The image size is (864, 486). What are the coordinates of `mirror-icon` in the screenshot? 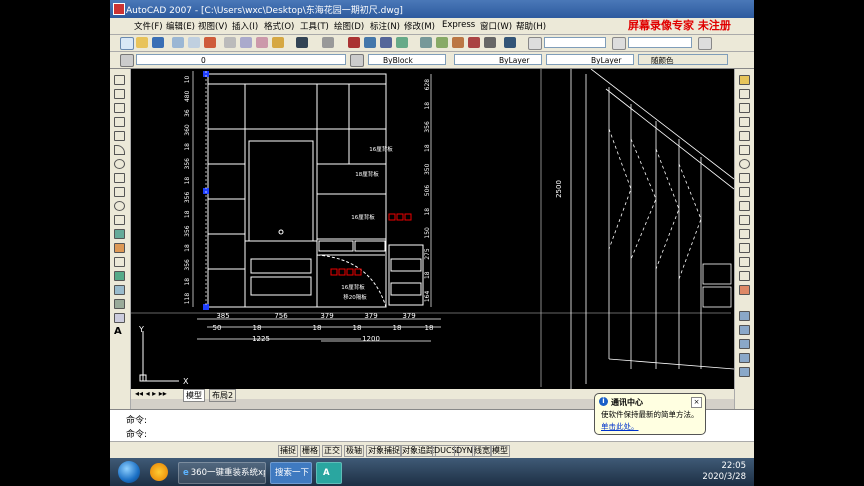 It's located at (744, 108).